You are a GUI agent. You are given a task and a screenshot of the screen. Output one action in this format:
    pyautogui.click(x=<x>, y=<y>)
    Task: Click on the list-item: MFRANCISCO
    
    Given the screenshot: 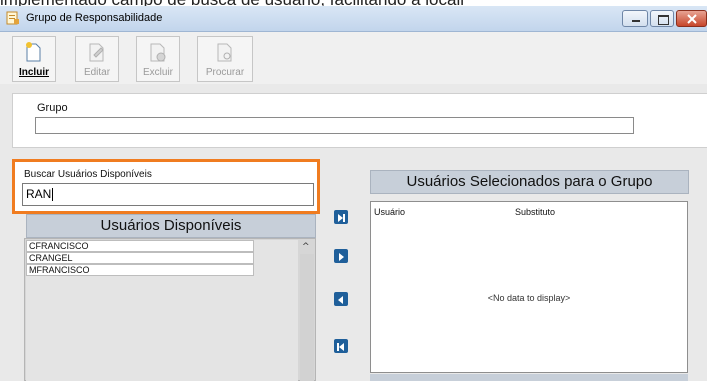 What is the action you would take?
    pyautogui.click(x=140, y=270)
    